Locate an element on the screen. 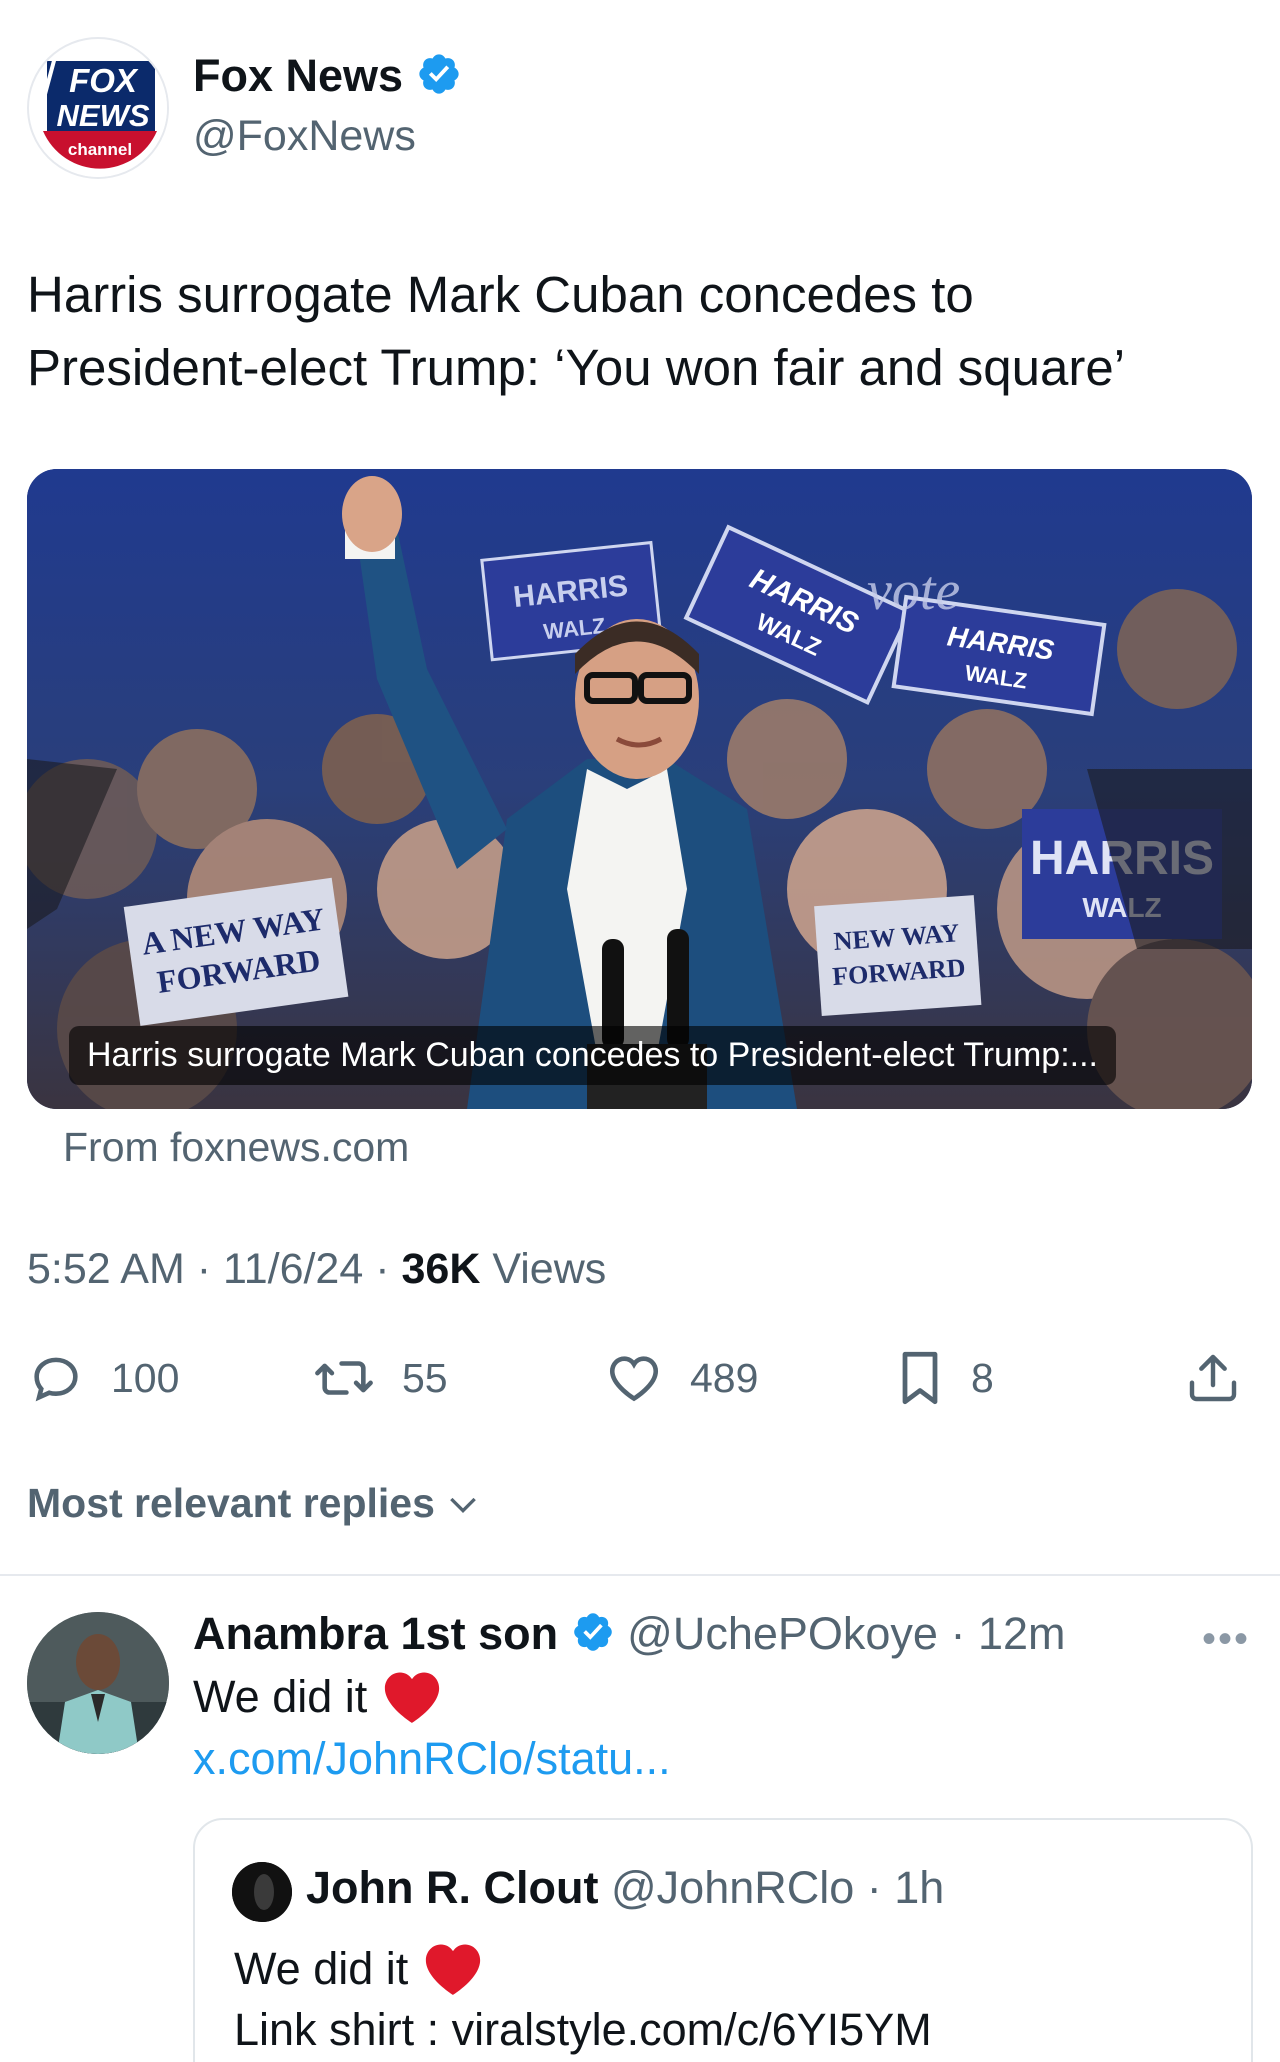 The width and height of the screenshot is (1280, 2062). author-avatar: FOX NEWS channel is located at coordinates (98, 108).